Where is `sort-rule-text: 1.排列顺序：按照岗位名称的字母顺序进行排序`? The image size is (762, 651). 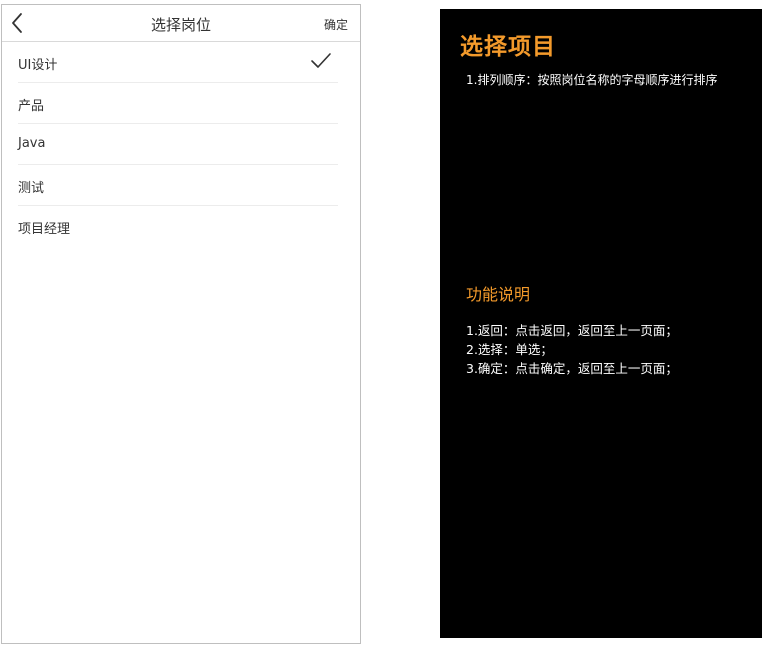 sort-rule-text: 1.排列顺序：按照岗位名称的字母顺序进行排序 is located at coordinates (592, 80).